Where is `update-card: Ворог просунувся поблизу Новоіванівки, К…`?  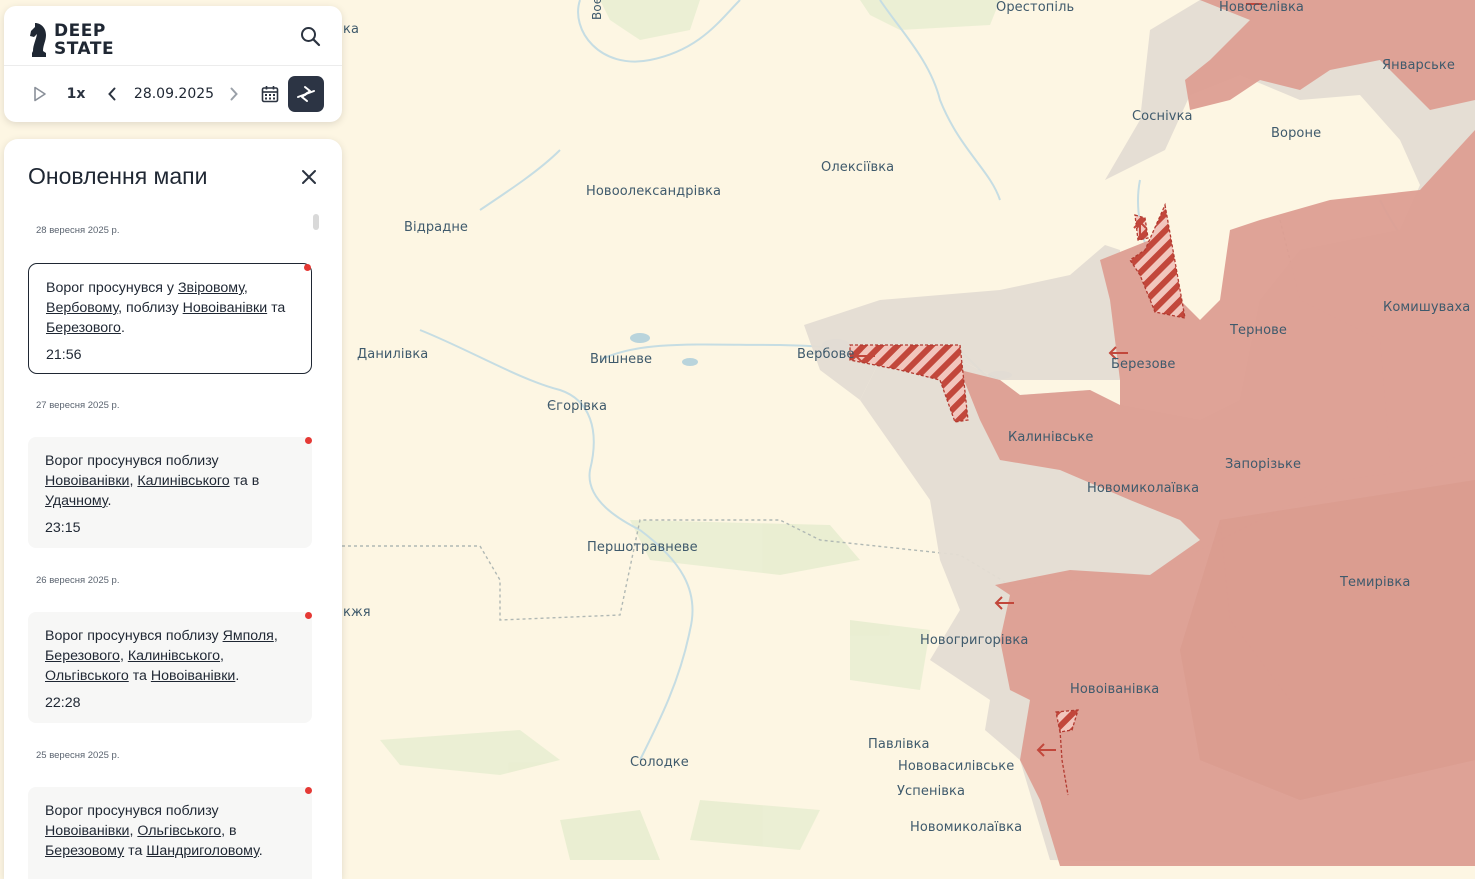 update-card: Ворог просунувся поблизу Новоіванівки, К… is located at coordinates (170, 492).